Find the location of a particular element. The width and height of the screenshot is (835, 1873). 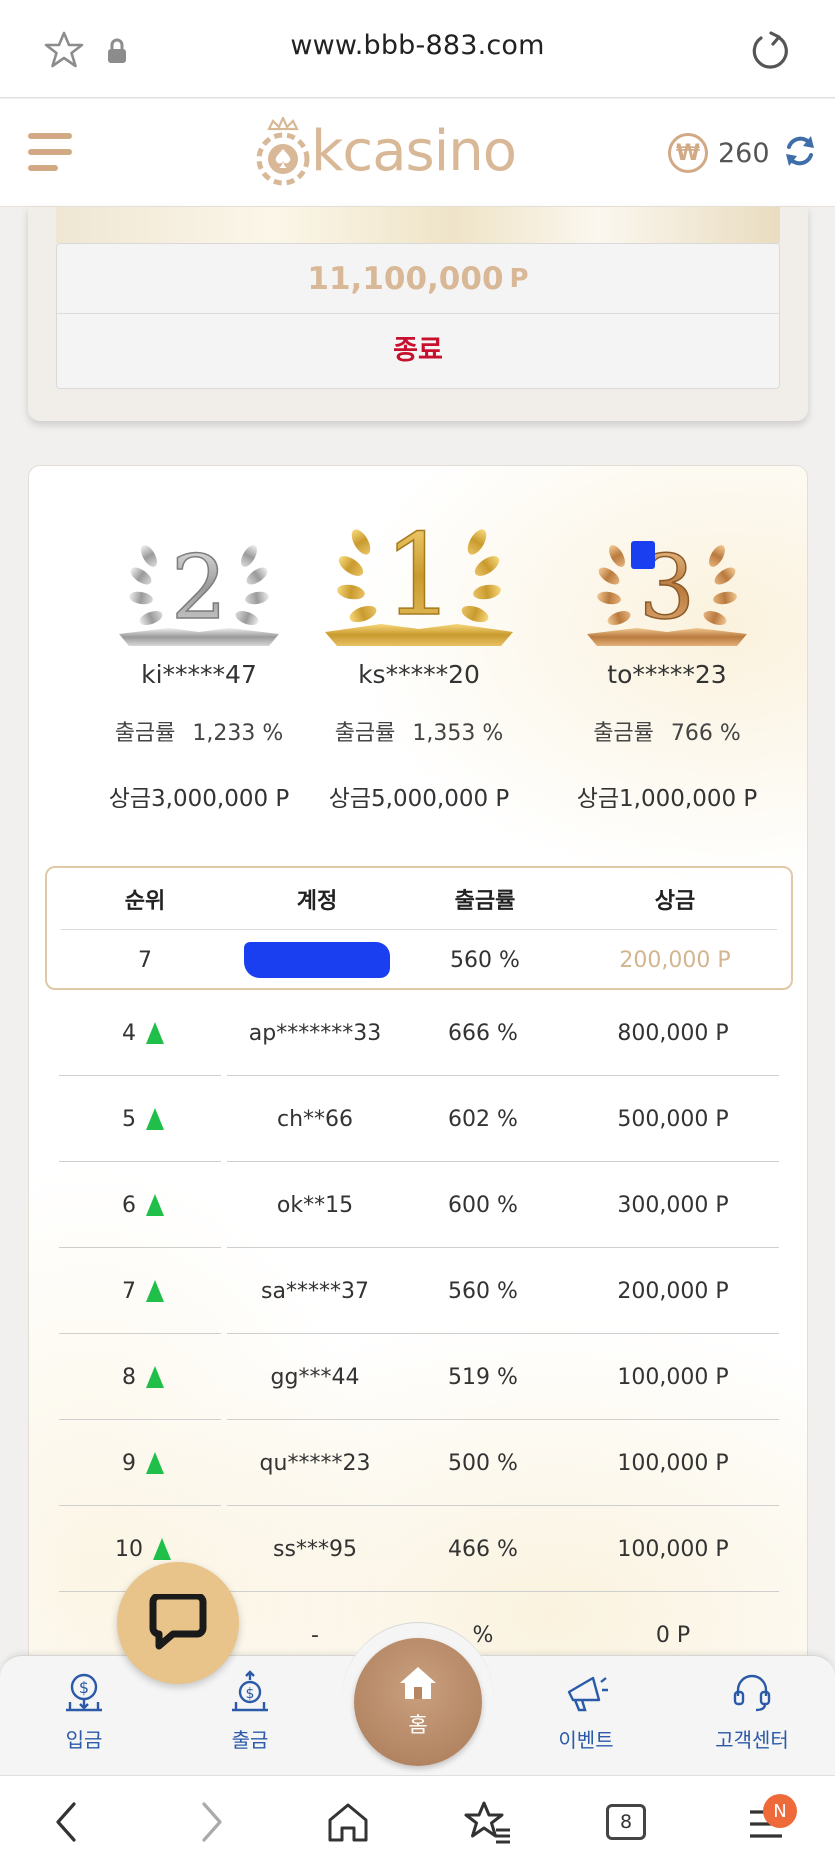

my-rank-row: 7 560 % 200,000 P is located at coordinates (419, 960).